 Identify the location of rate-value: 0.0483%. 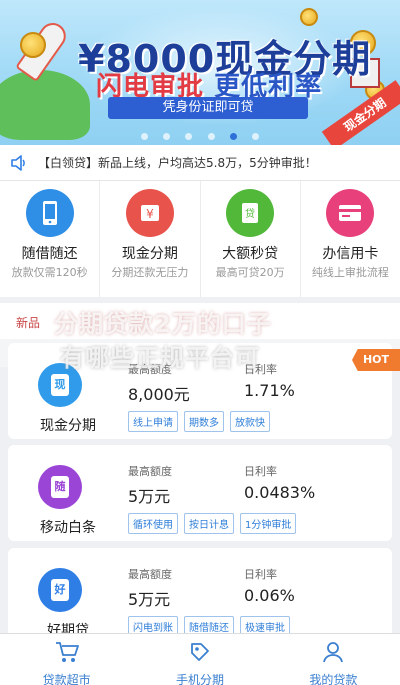
(280, 492).